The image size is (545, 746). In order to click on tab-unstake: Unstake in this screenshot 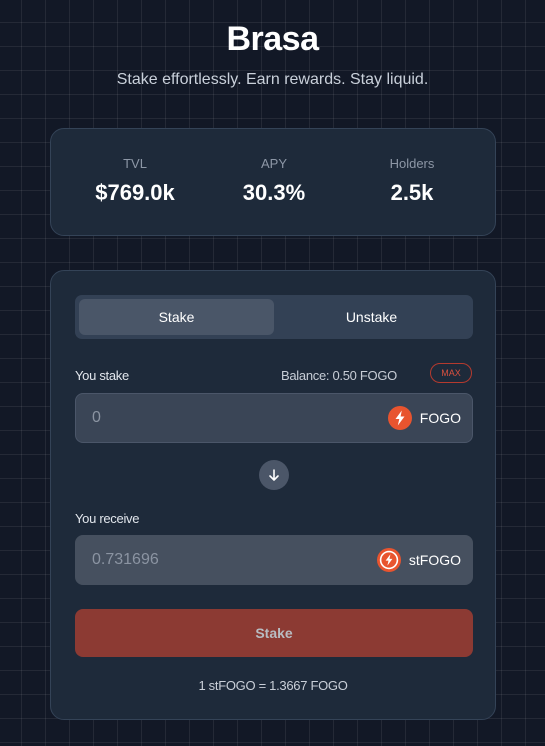, I will do `click(371, 317)`.